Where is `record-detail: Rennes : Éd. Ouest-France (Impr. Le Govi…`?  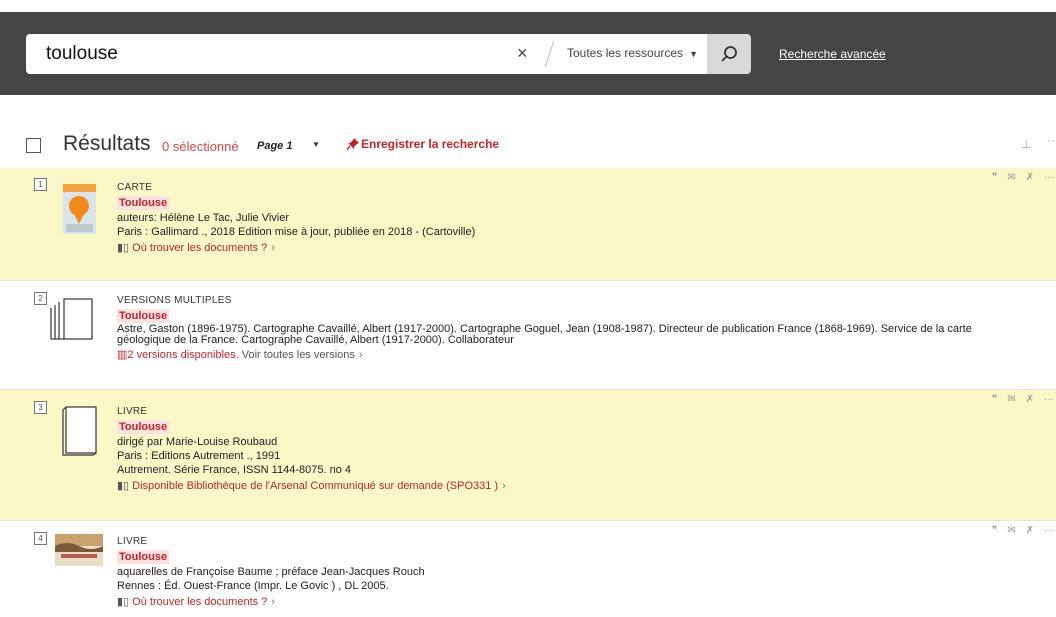 record-detail: Rennes : Éd. Ouest-France (Impr. Le Govi… is located at coordinates (253, 586).